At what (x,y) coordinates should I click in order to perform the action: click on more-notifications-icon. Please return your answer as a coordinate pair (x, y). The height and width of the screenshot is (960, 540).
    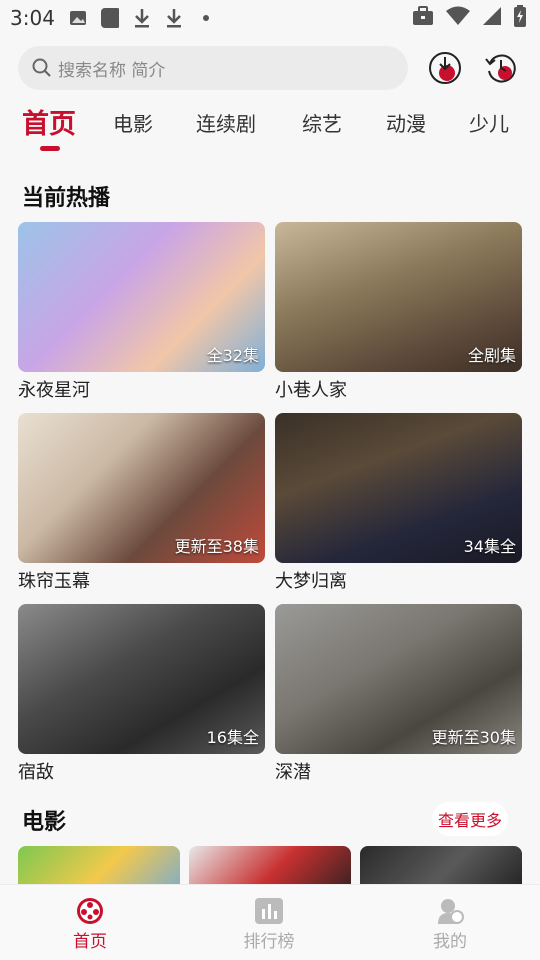
    Looking at the image, I should click on (206, 18).